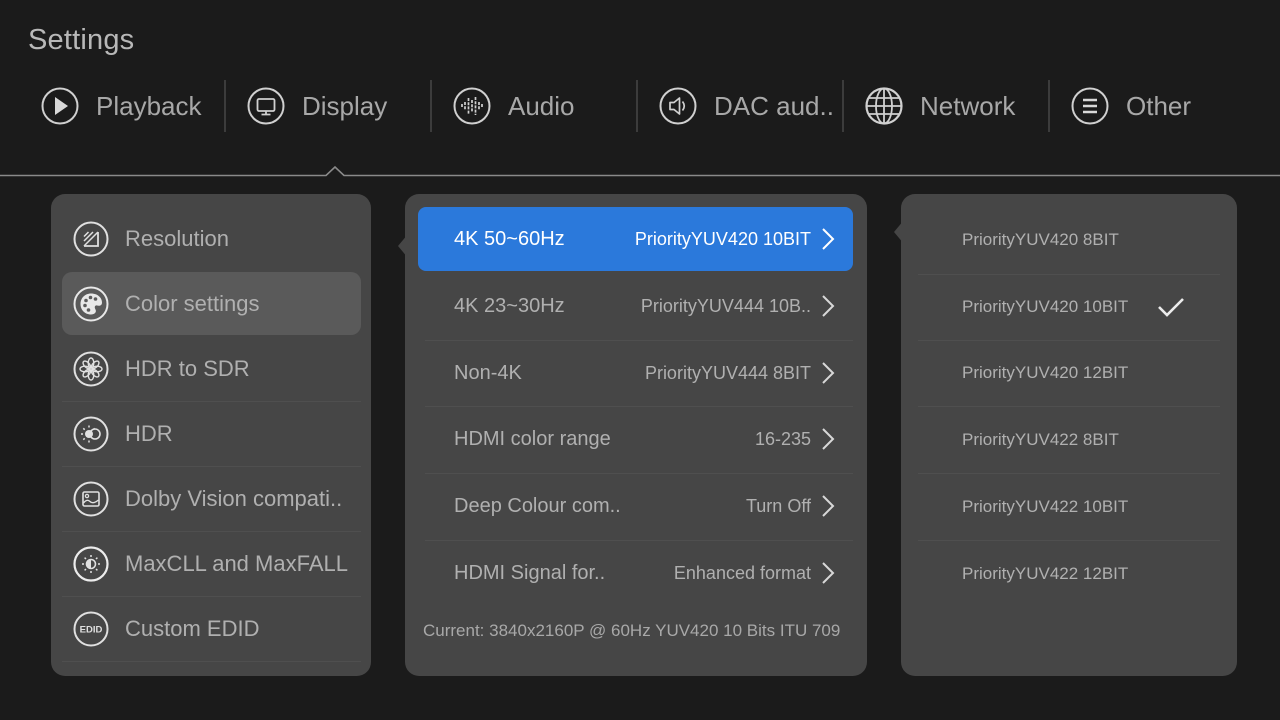 Image resolution: width=1280 pixels, height=720 pixels. What do you see at coordinates (541, 105) in the screenshot?
I see `tab-label: Audio` at bounding box center [541, 105].